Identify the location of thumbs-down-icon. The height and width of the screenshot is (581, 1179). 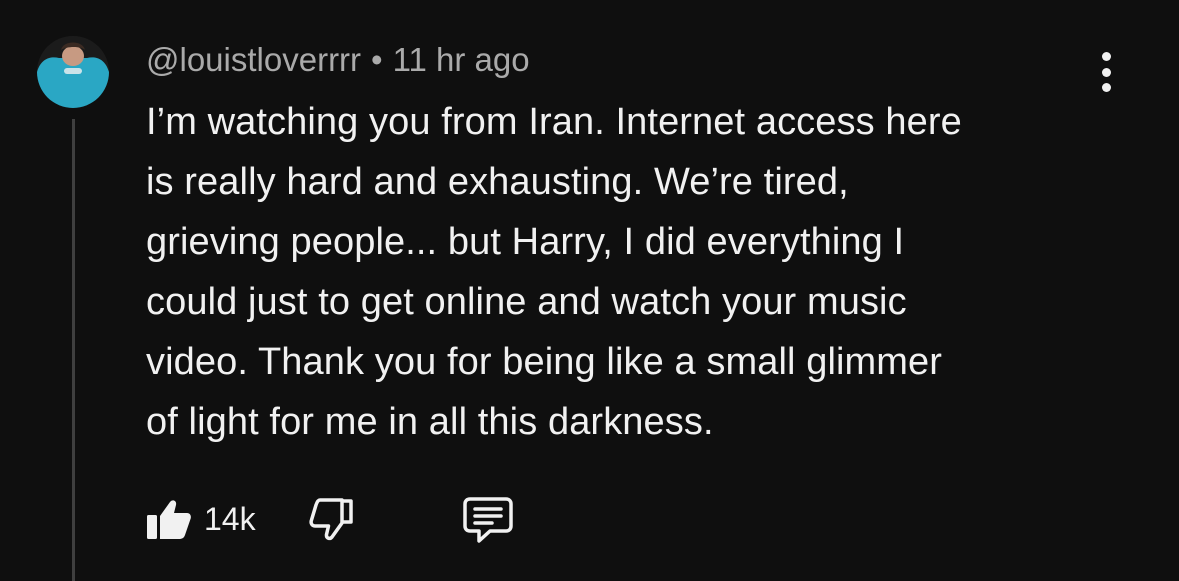
(330, 519).